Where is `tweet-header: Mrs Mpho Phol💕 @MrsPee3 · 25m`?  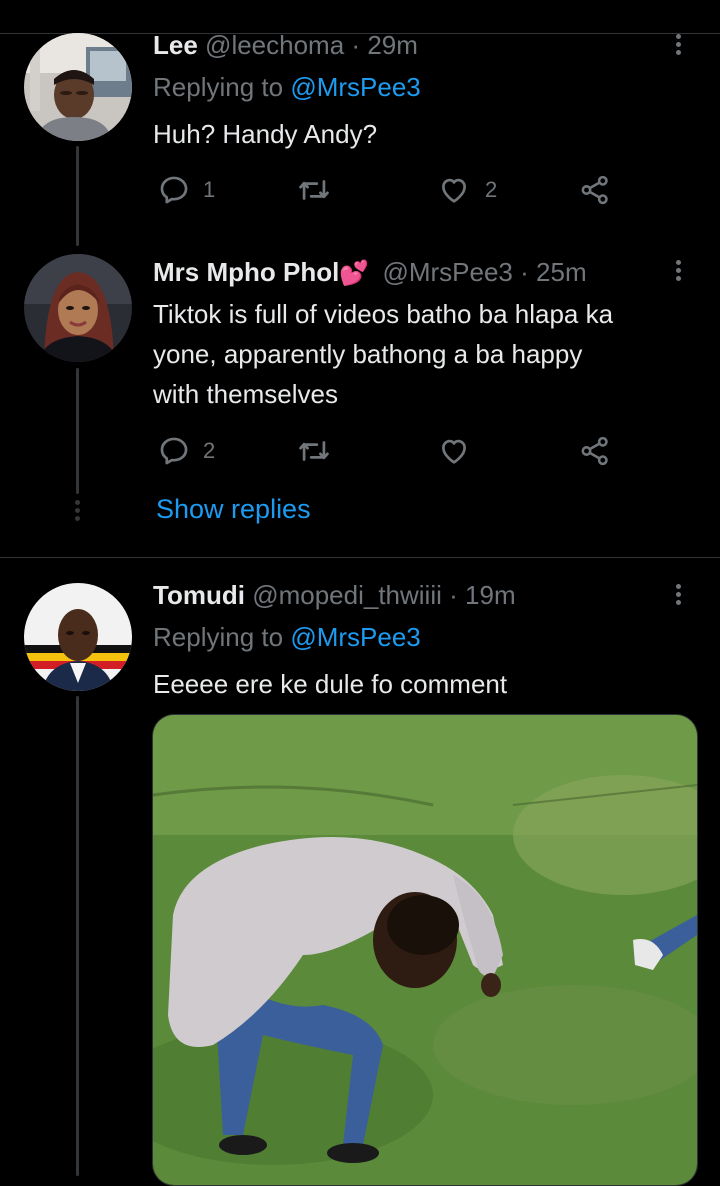
tweet-header: Mrs Mpho Phol💕 @MrsPee3 · 25m is located at coordinates (370, 273).